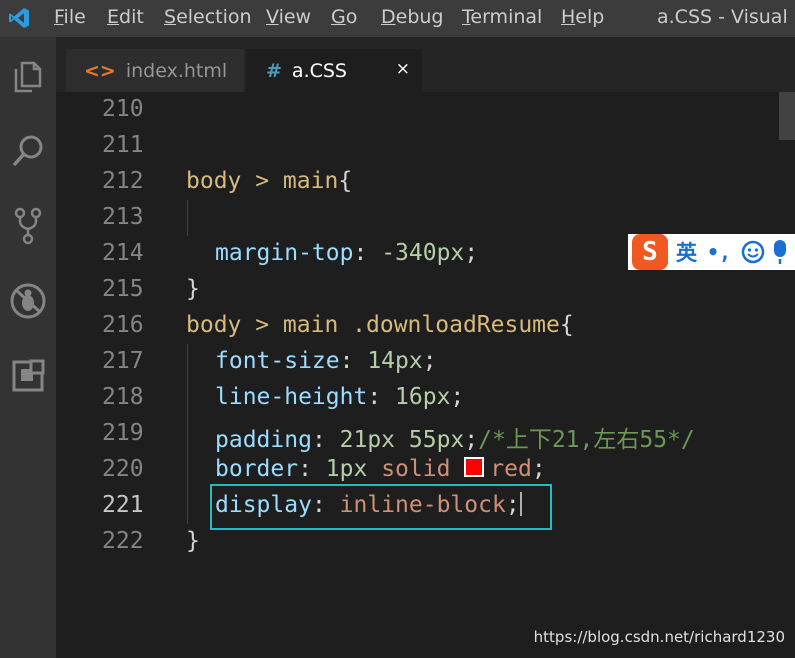 This screenshot has width=795, height=658. I want to click on close-icon: ×, so click(403, 69).